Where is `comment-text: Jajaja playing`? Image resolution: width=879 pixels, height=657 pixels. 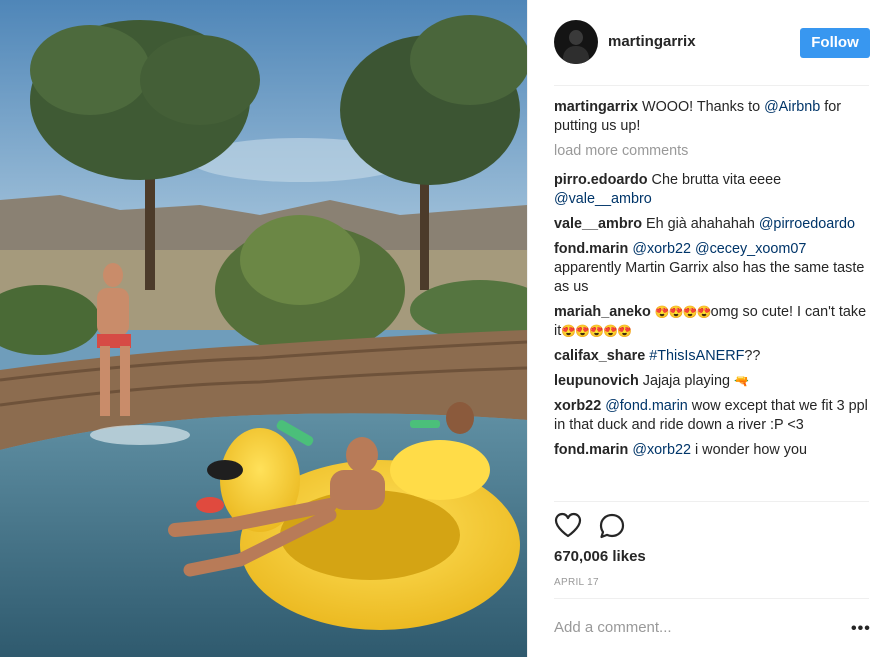 comment-text: Jajaja playing is located at coordinates (688, 381).